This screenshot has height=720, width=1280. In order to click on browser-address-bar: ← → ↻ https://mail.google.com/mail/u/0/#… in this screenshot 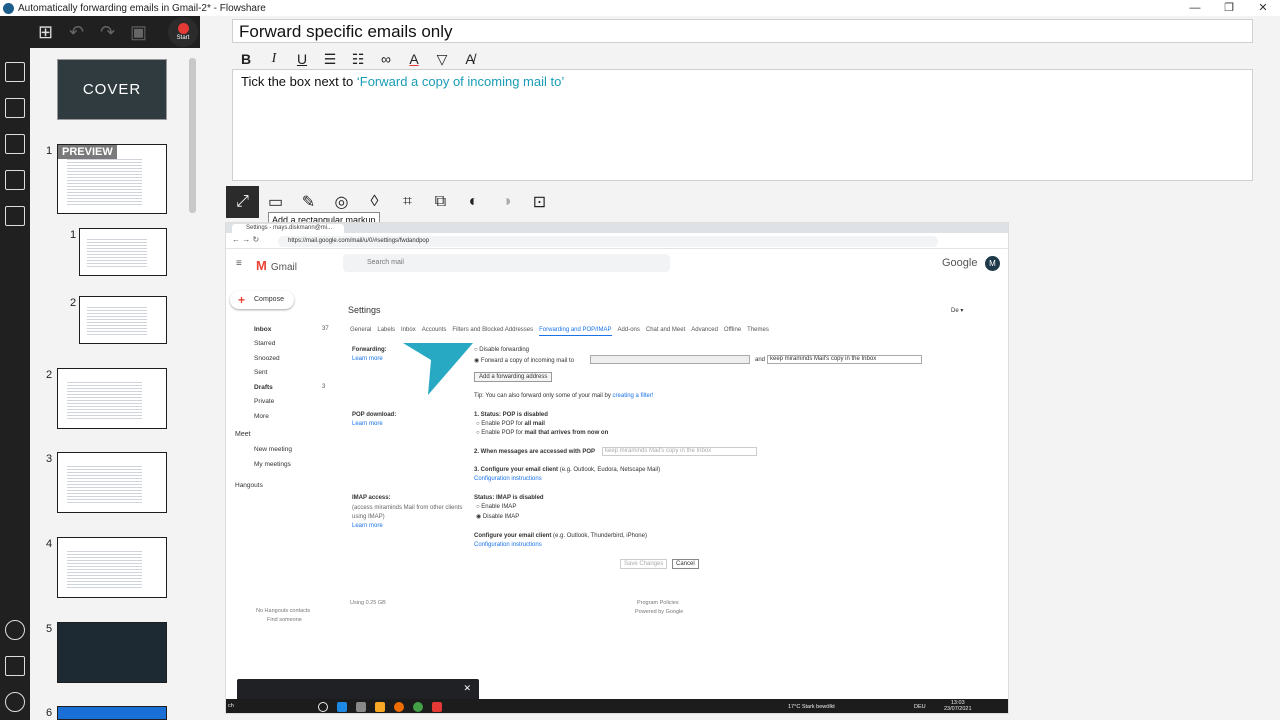, I will do `click(617, 241)`.